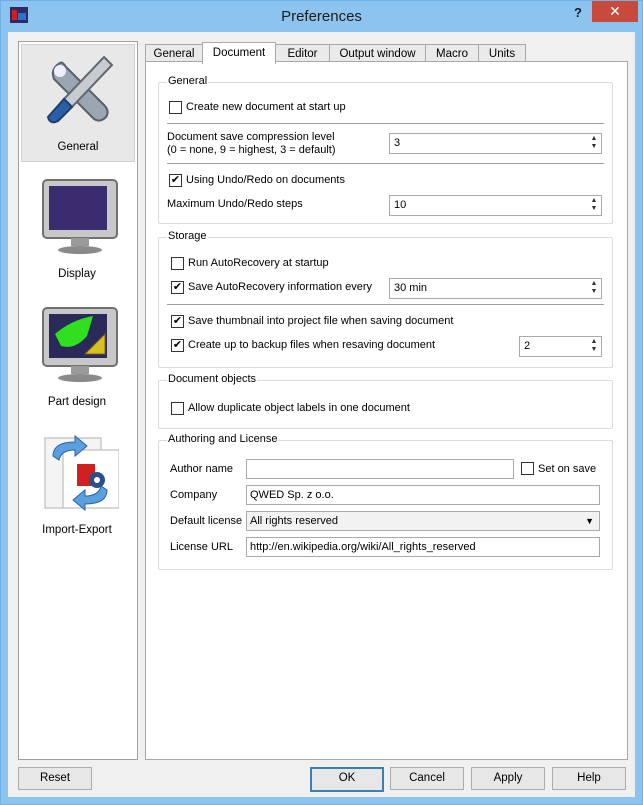 The height and width of the screenshot is (805, 643). What do you see at coordinates (188, 81) in the screenshot?
I see `group-title: General` at bounding box center [188, 81].